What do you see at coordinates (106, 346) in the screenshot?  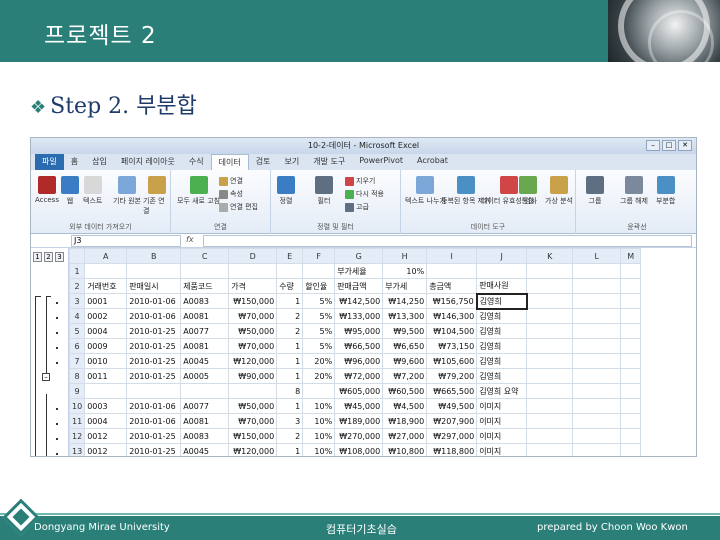 I see `cell: 0009` at bounding box center [106, 346].